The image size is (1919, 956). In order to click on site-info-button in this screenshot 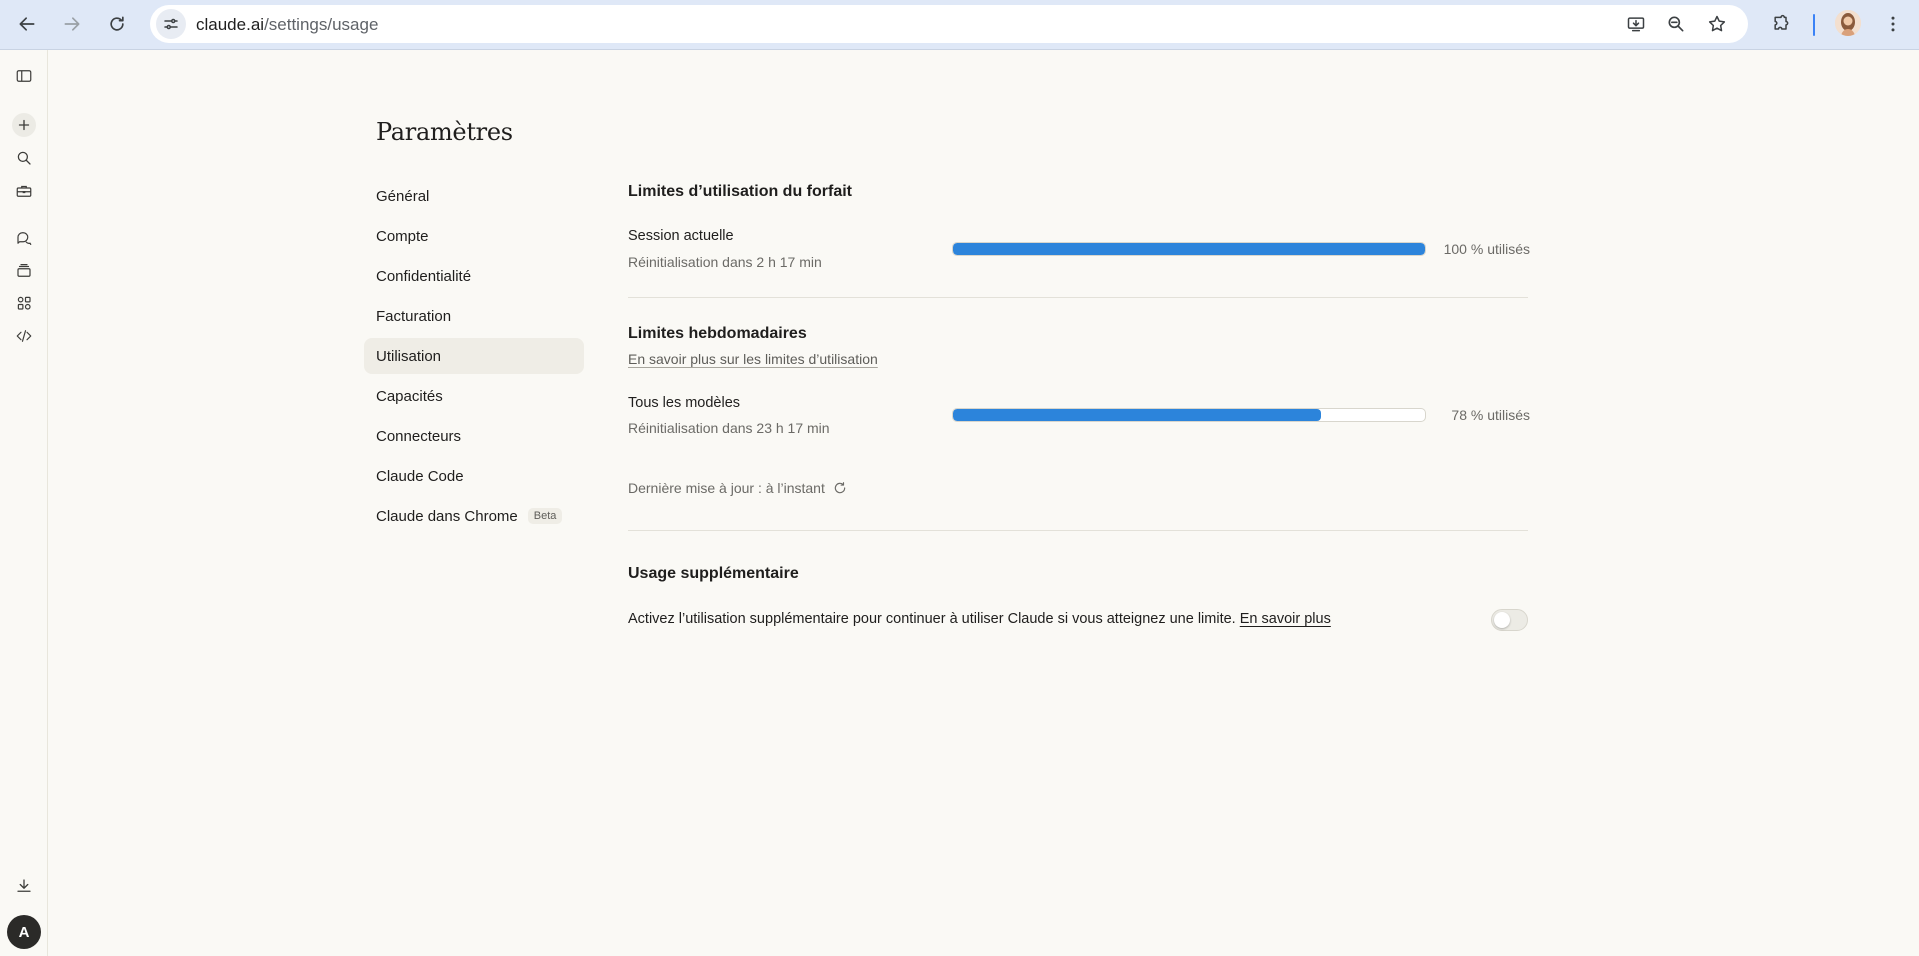, I will do `click(171, 24)`.